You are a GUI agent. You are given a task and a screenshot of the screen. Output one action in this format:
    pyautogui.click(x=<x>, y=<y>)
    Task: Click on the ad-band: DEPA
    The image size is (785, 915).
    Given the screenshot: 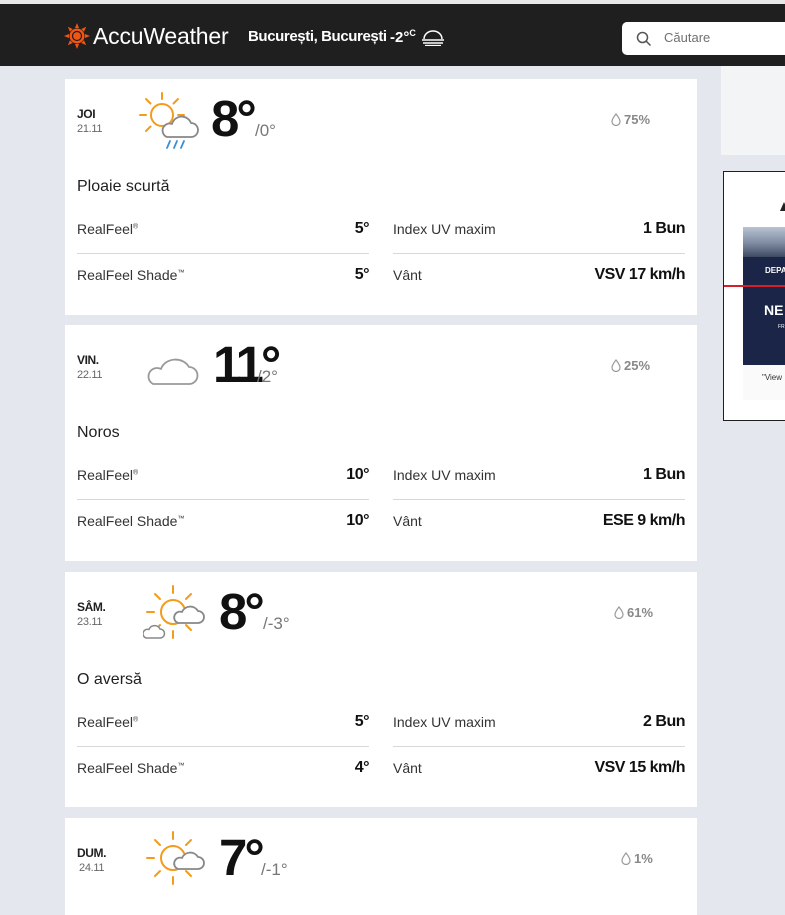 What is the action you would take?
    pyautogui.click(x=764, y=272)
    